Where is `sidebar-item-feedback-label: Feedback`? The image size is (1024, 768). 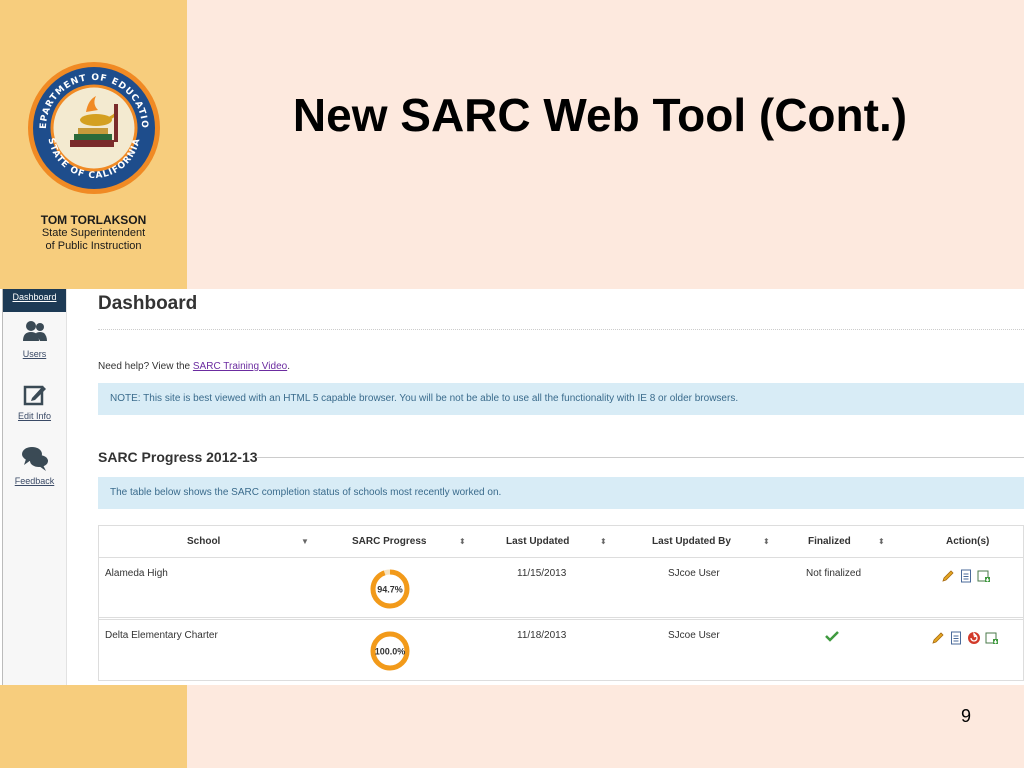
sidebar-item-feedback-label: Feedback is located at coordinates (34, 481).